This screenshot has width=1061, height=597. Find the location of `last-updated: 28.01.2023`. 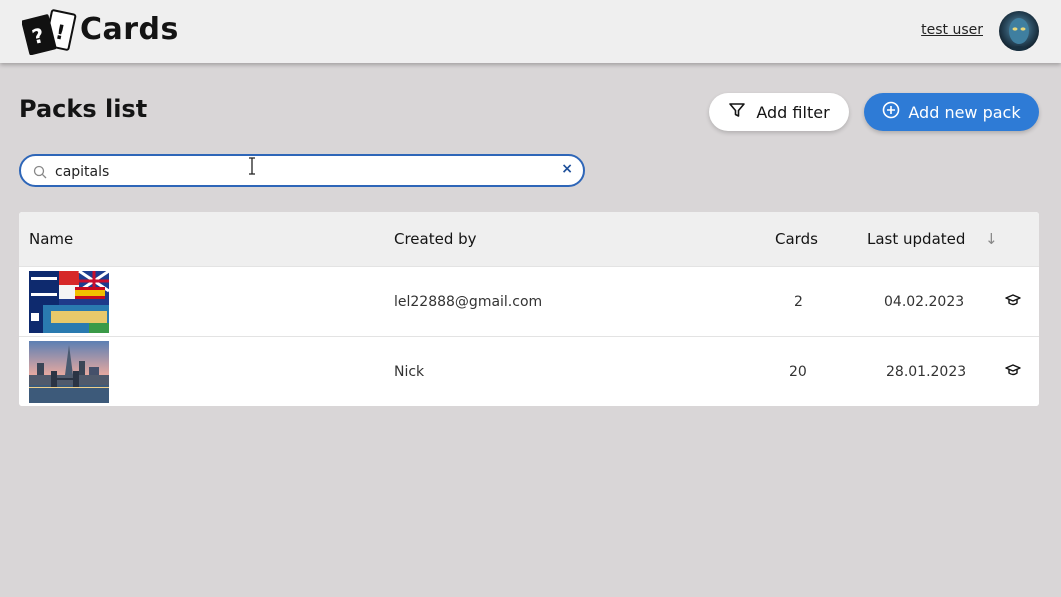

last-updated: 28.01.2023 is located at coordinates (926, 372).